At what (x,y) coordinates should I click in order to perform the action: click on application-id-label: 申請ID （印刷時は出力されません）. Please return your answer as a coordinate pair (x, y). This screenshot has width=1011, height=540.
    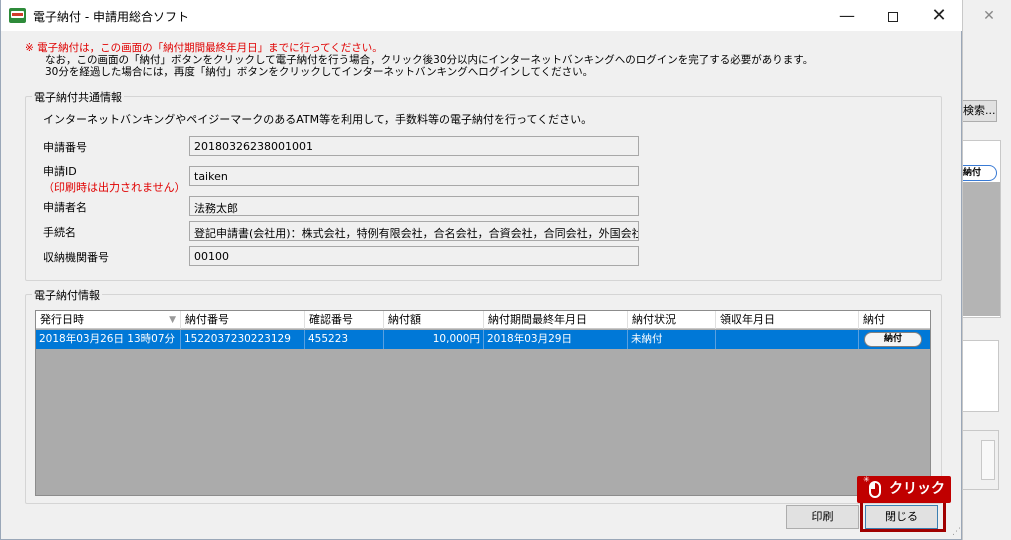
    Looking at the image, I should click on (114, 179).